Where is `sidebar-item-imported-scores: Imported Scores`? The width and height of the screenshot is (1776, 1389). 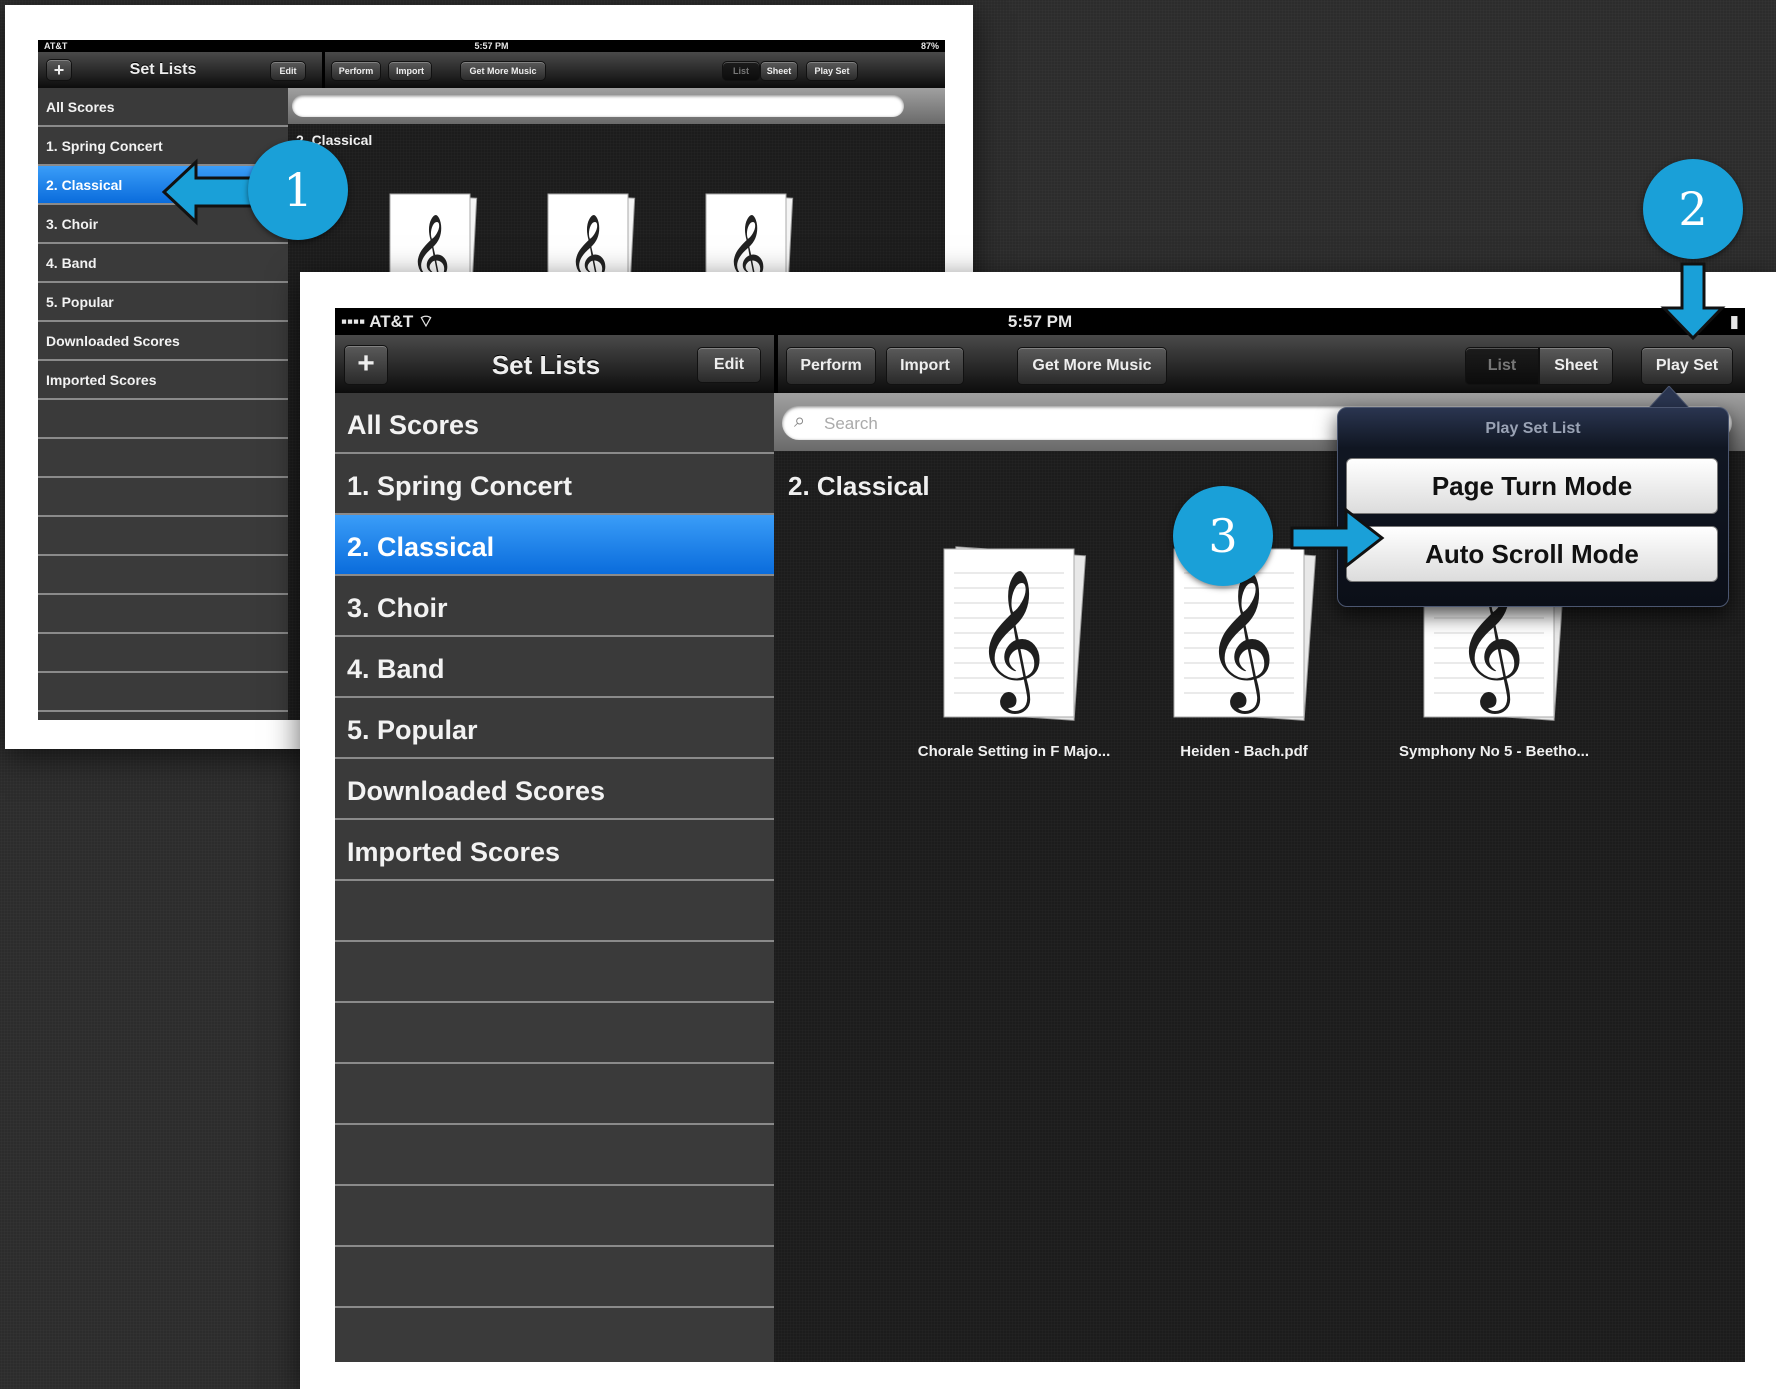
sidebar-item-imported-scores: Imported Scores is located at coordinates (554, 850).